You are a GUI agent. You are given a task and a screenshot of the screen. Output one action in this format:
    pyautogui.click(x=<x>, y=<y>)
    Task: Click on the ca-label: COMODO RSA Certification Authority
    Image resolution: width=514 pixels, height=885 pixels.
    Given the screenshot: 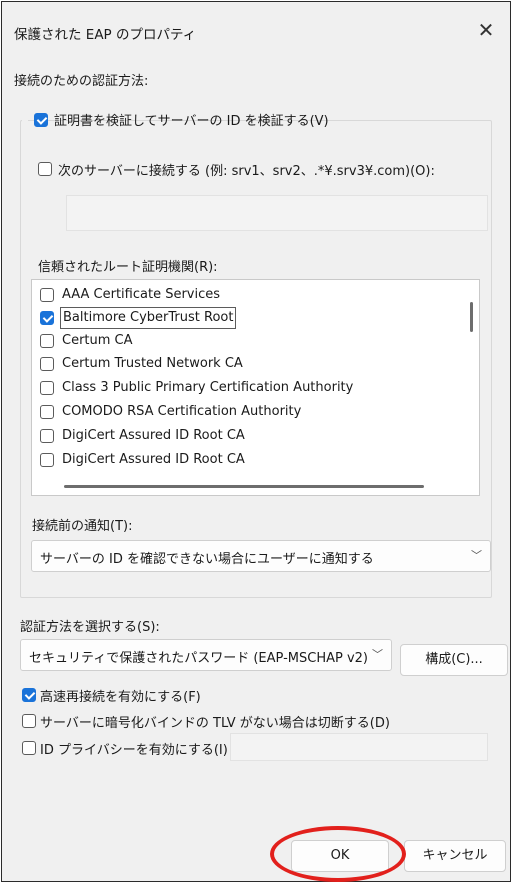 What is the action you would take?
    pyautogui.click(x=182, y=411)
    